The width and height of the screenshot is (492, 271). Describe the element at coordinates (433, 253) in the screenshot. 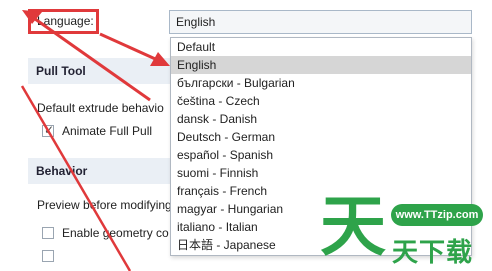

I see `watermark-logo-text: 天下载` at that location.